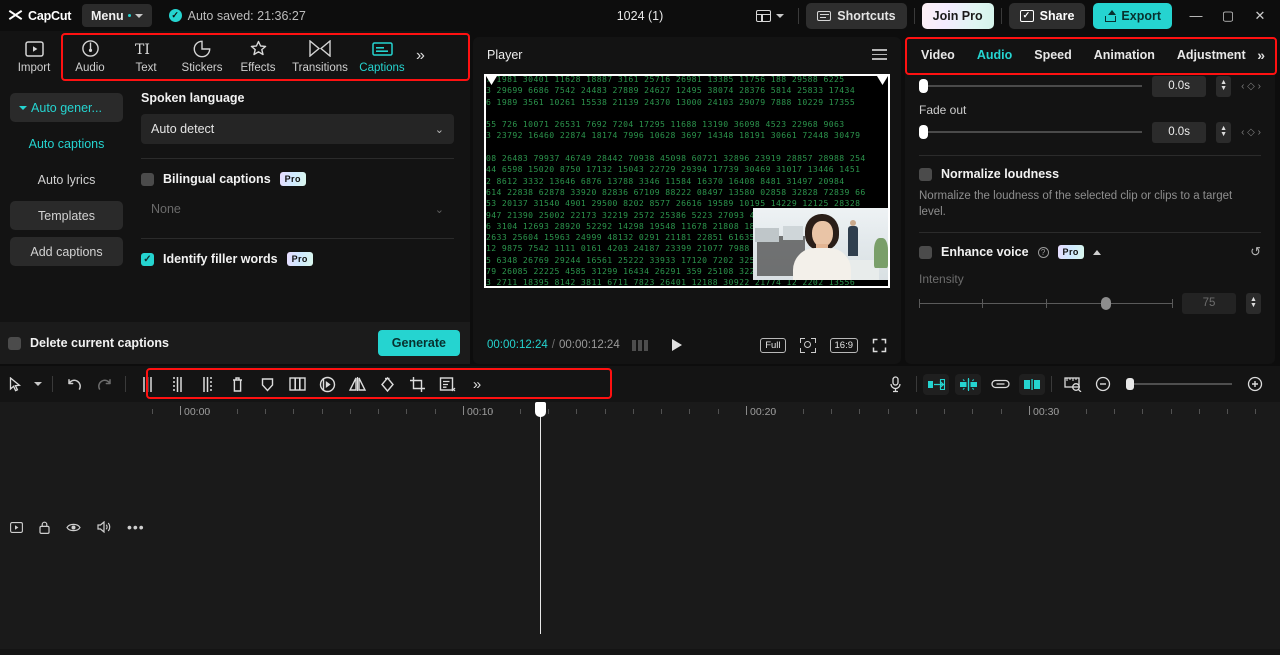  I want to click on player-menu-icon, so click(879, 54).